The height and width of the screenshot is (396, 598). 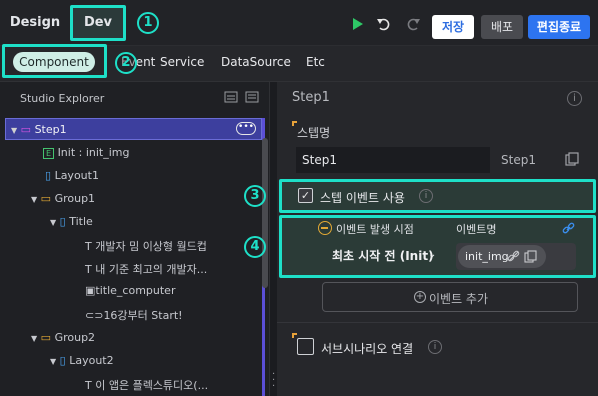 What do you see at coordinates (256, 62) in the screenshot?
I see `tab-datasource: DataSource` at bounding box center [256, 62].